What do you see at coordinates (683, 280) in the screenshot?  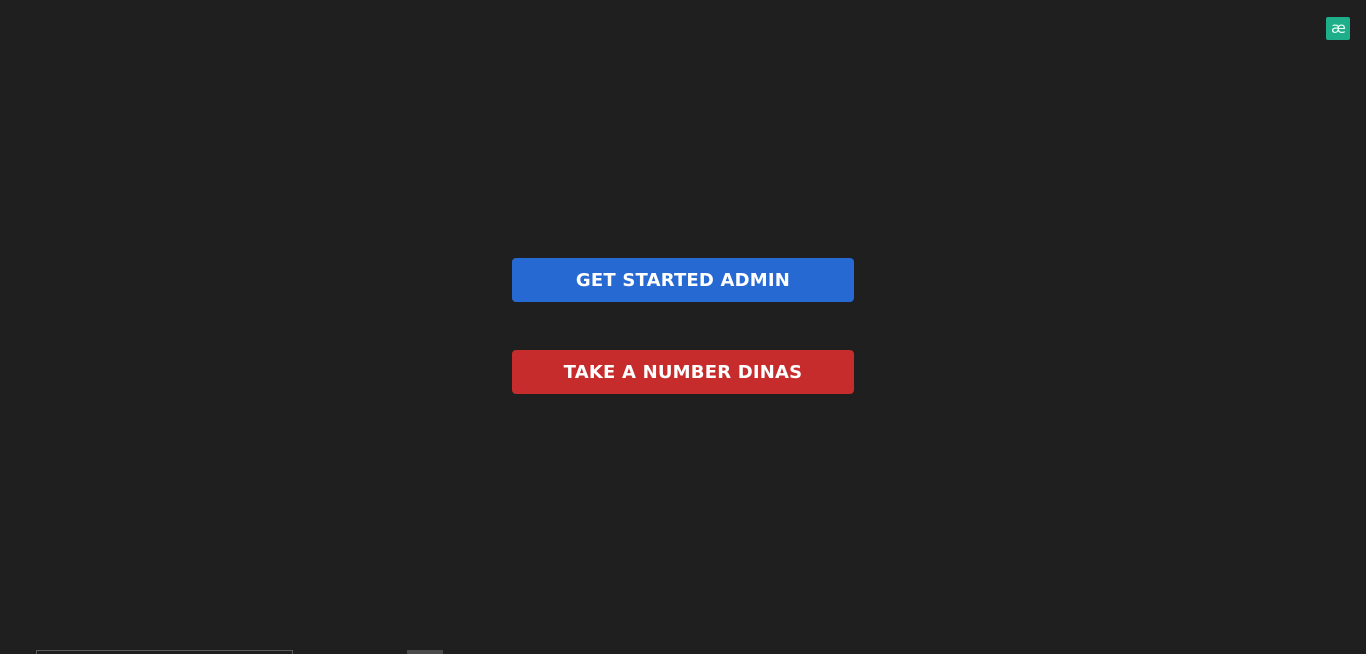 I see `get-started-admin-button: GET STARTED ADMIN` at bounding box center [683, 280].